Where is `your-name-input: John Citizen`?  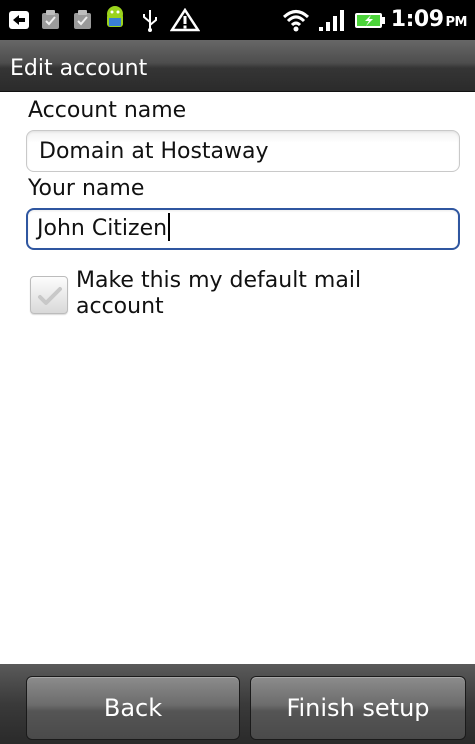 your-name-input: John Citizen is located at coordinates (243, 229).